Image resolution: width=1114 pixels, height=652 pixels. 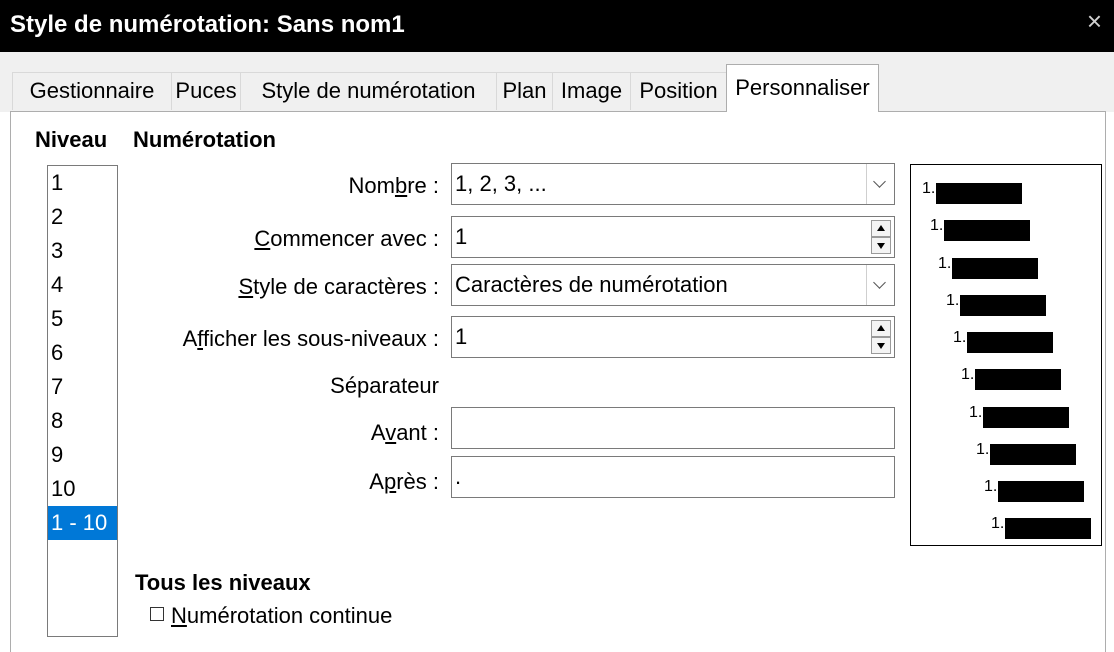 What do you see at coordinates (1094, 21) in the screenshot?
I see `close-icon: ×` at bounding box center [1094, 21].